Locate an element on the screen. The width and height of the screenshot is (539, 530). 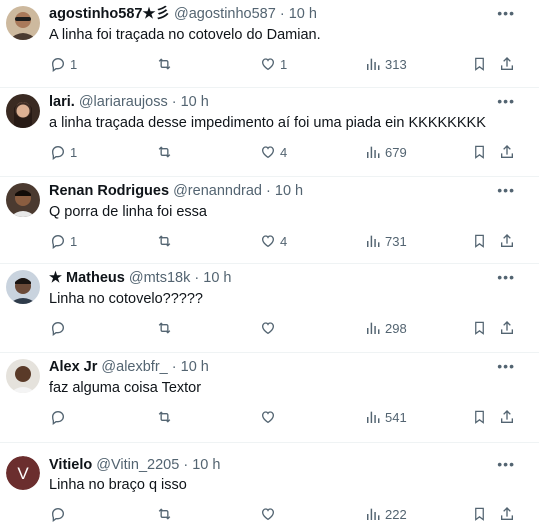
heart-icon is located at coordinates (268, 514).